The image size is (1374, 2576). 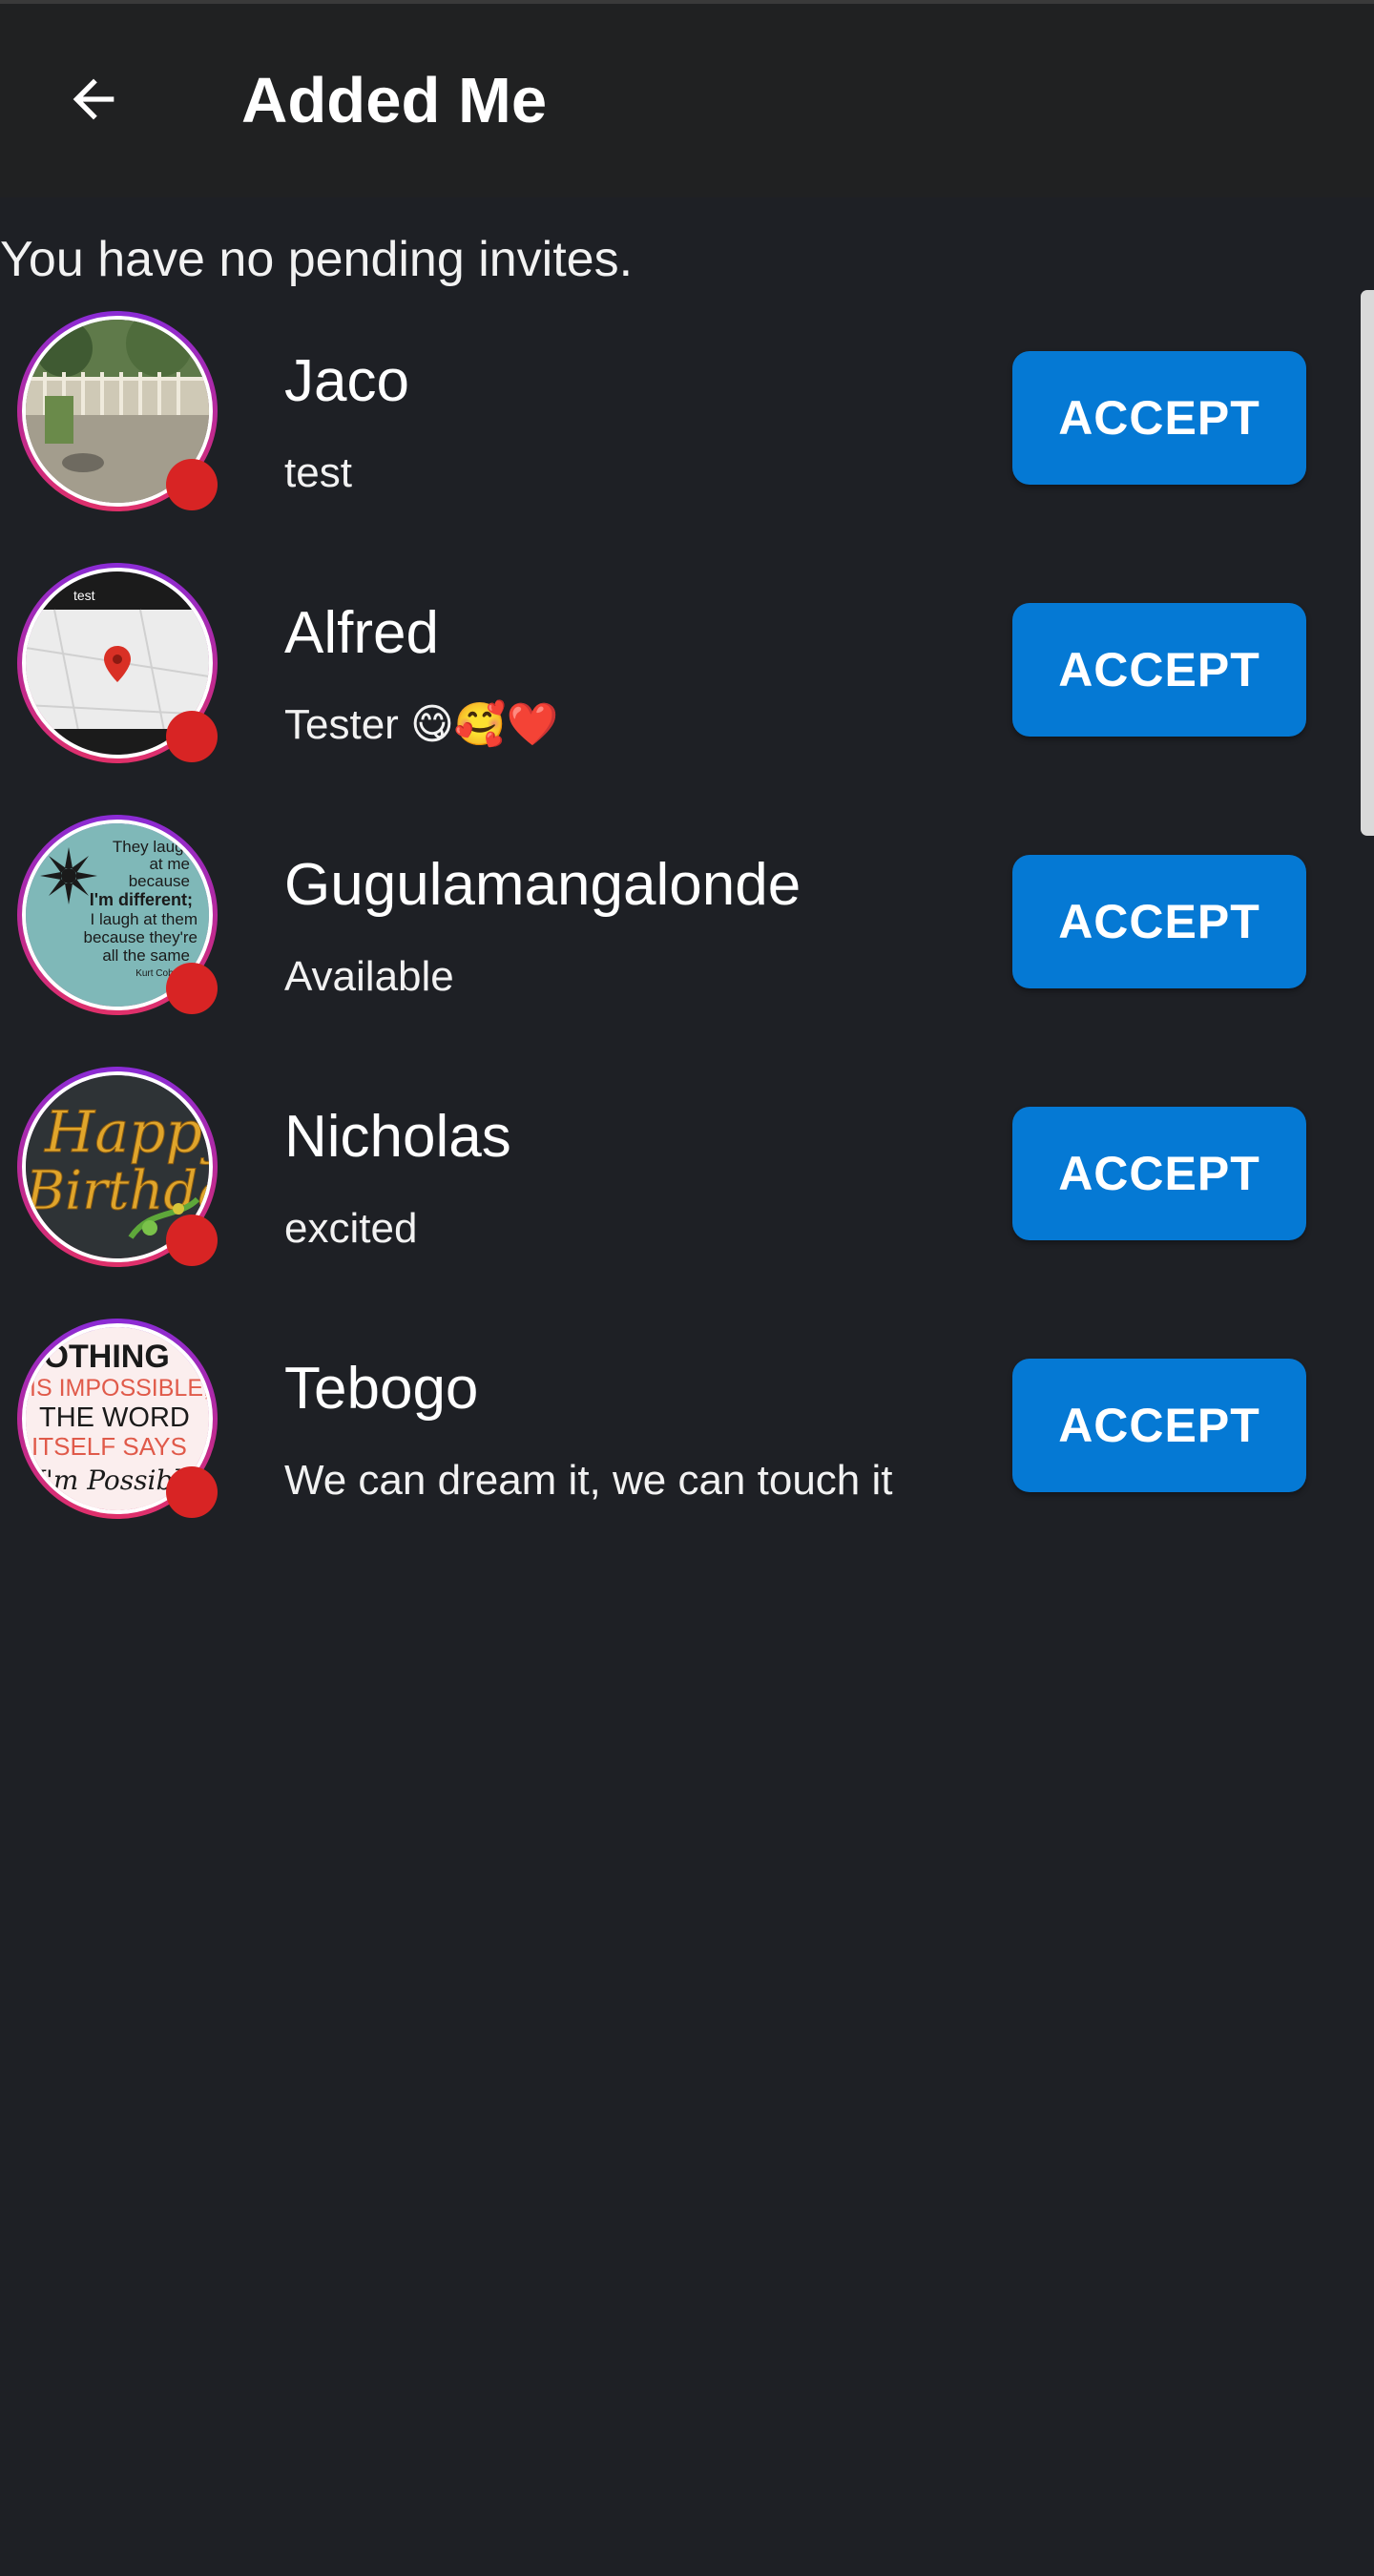 What do you see at coordinates (317, 259) in the screenshot?
I see `no-invites-notice: You have no pending invites.` at bounding box center [317, 259].